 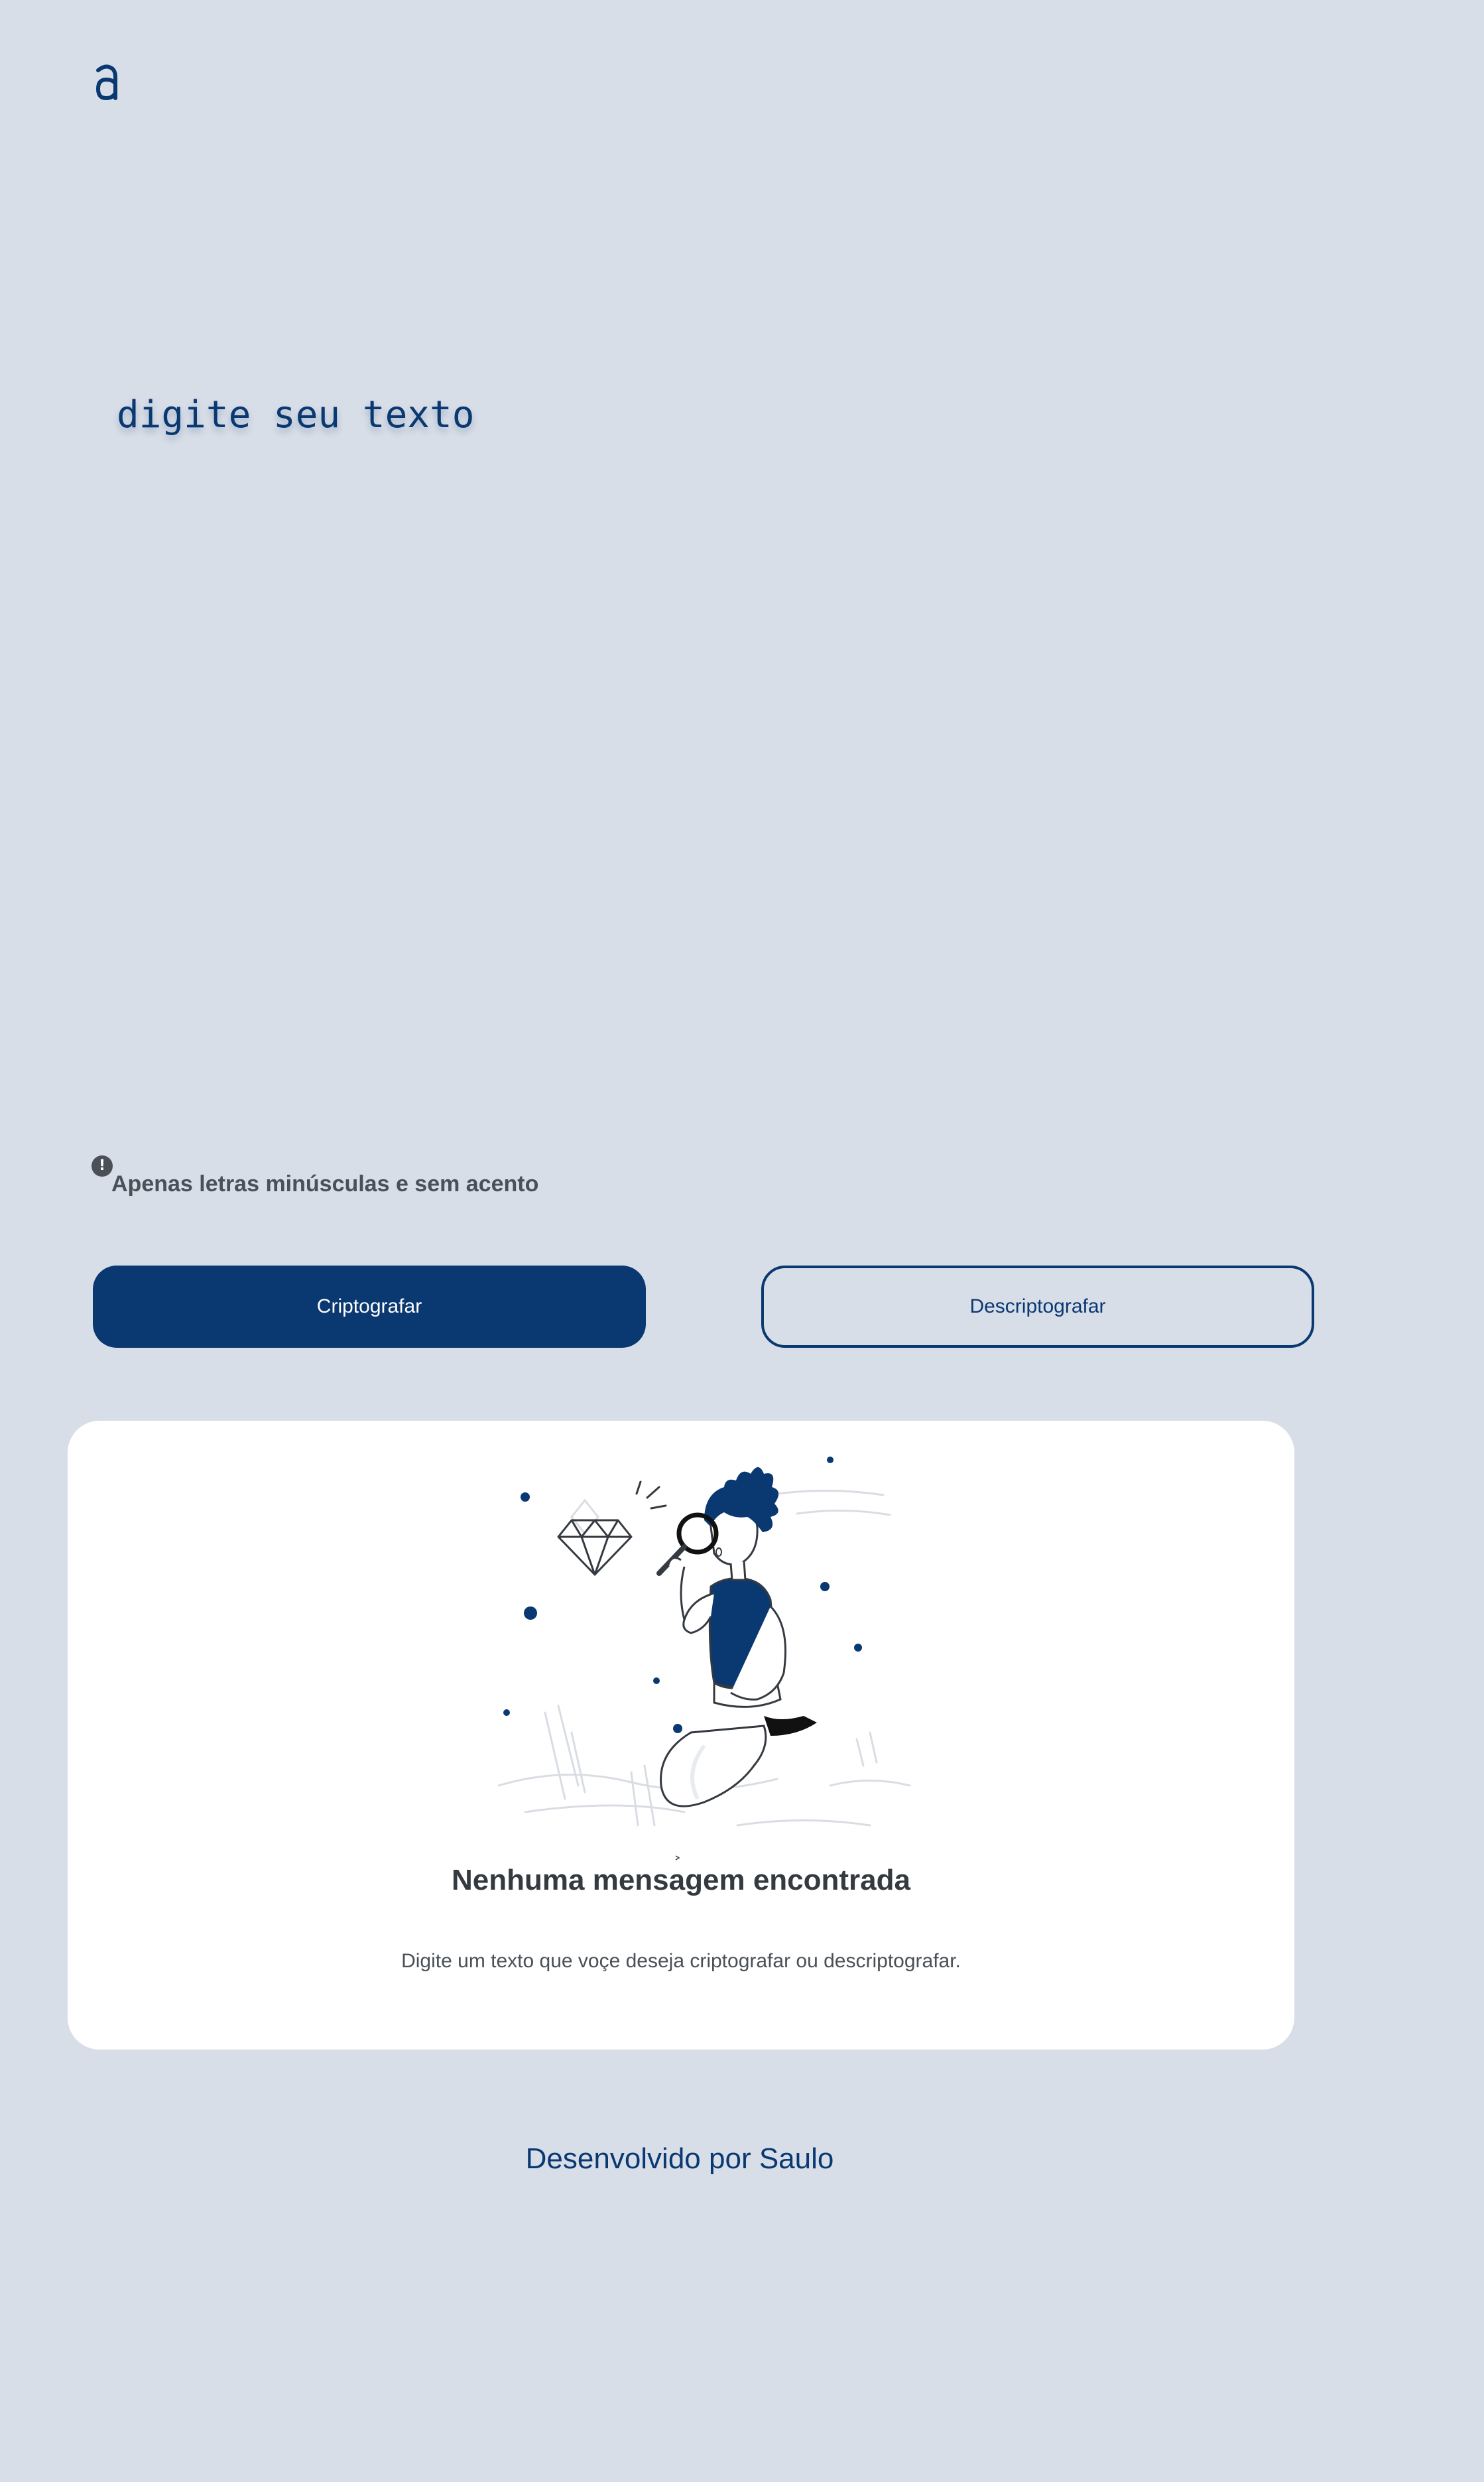 What do you see at coordinates (369, 1307) in the screenshot?
I see `encrypt-button: Criptografar` at bounding box center [369, 1307].